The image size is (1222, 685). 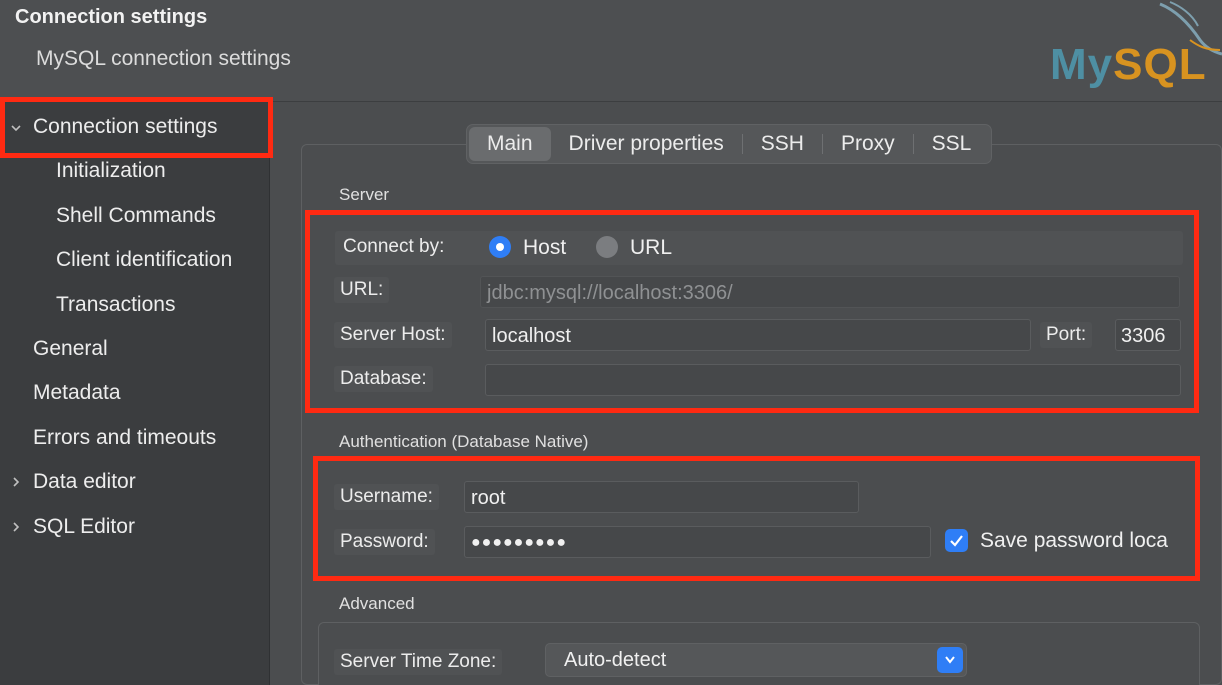 I want to click on password-label: Password:, so click(x=384, y=542).